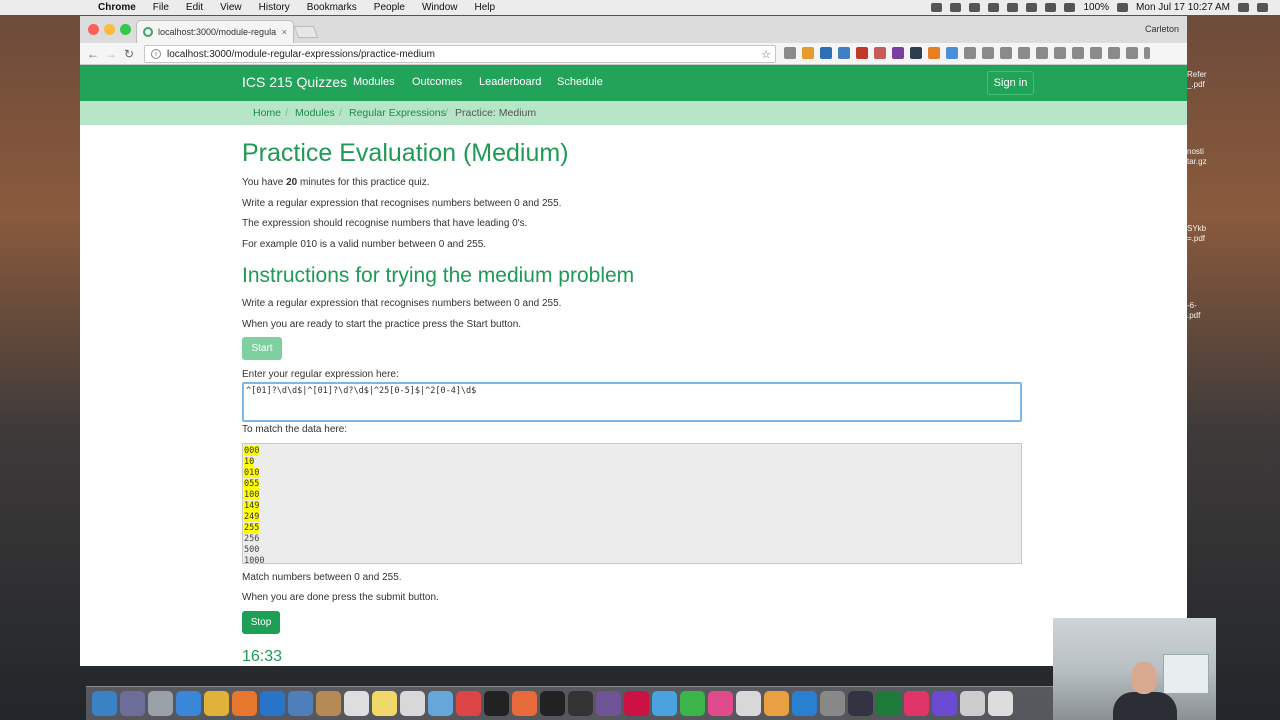 This screenshot has height=720, width=1280. What do you see at coordinates (1123, 7) in the screenshot?
I see `battery-icon` at bounding box center [1123, 7].